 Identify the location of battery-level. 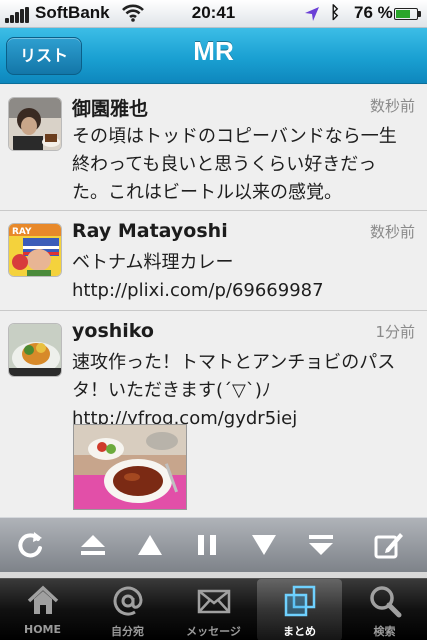
(403, 14).